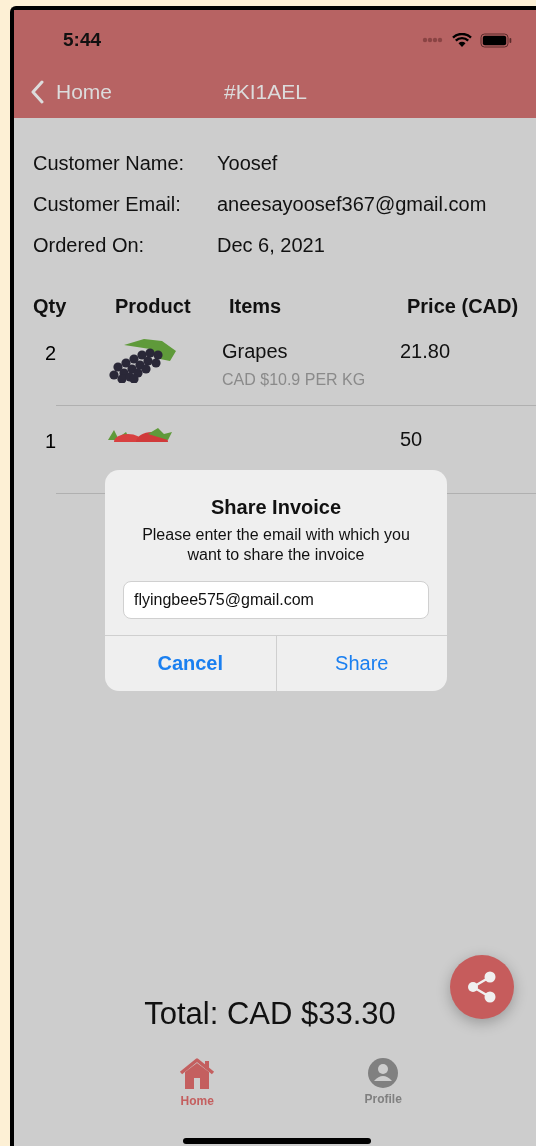 The width and height of the screenshot is (536, 1146). I want to click on share-button, so click(482, 987).